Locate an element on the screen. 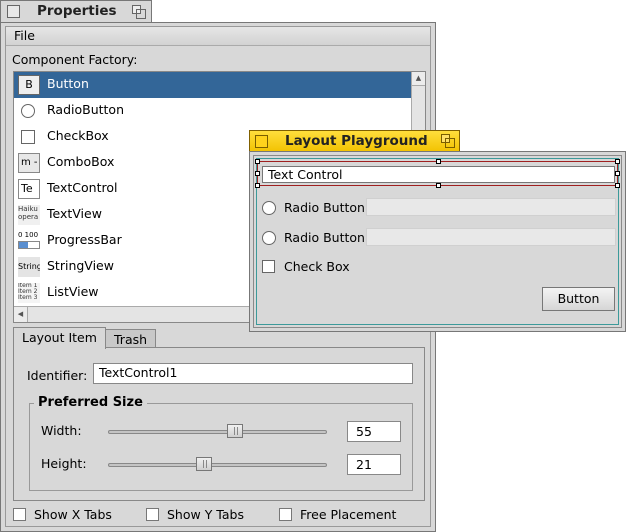  list-item-label: RadioButton is located at coordinates (85, 109).